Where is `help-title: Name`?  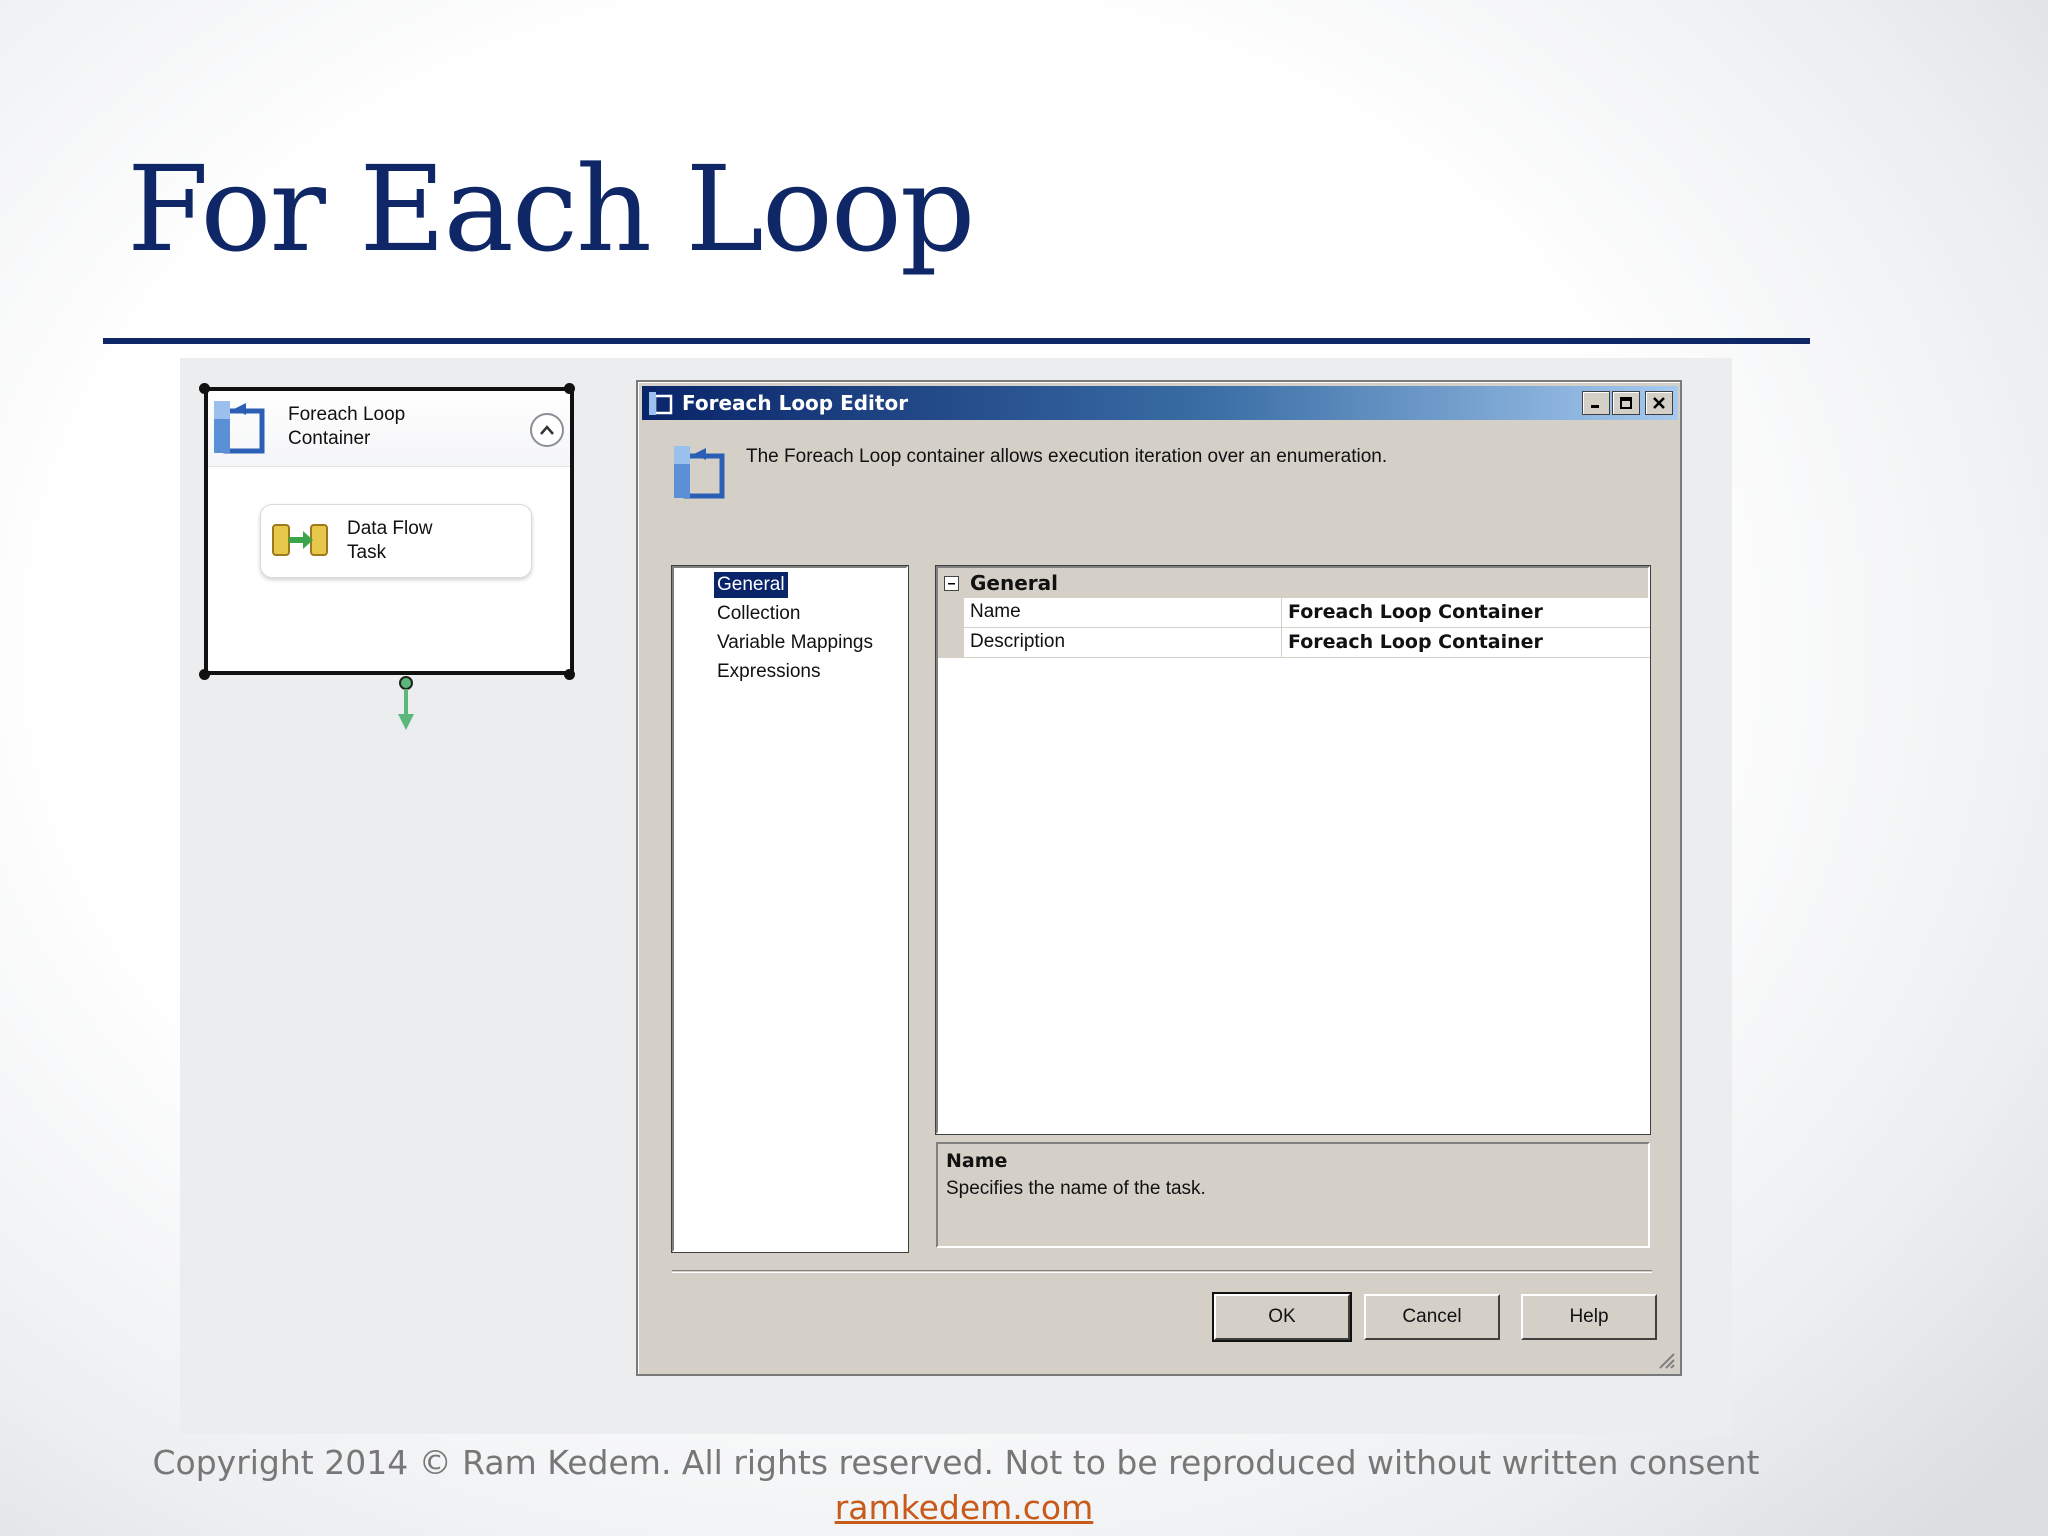 help-title: Name is located at coordinates (977, 1161).